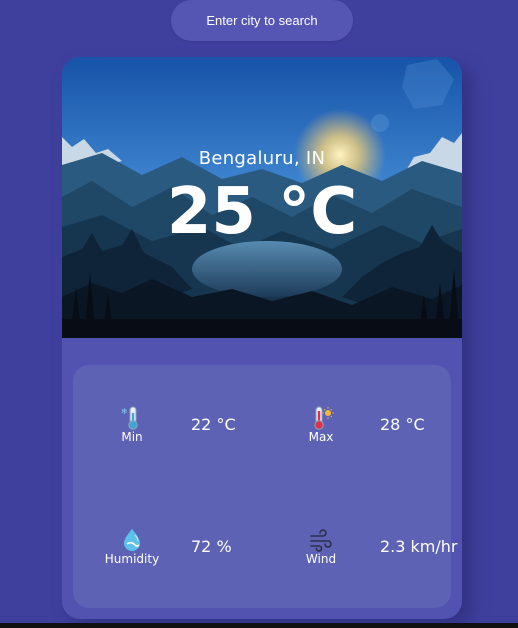 This screenshot has height=628, width=518. Describe the element at coordinates (324, 418) in the screenshot. I see `thermometer-hot-icon` at that location.